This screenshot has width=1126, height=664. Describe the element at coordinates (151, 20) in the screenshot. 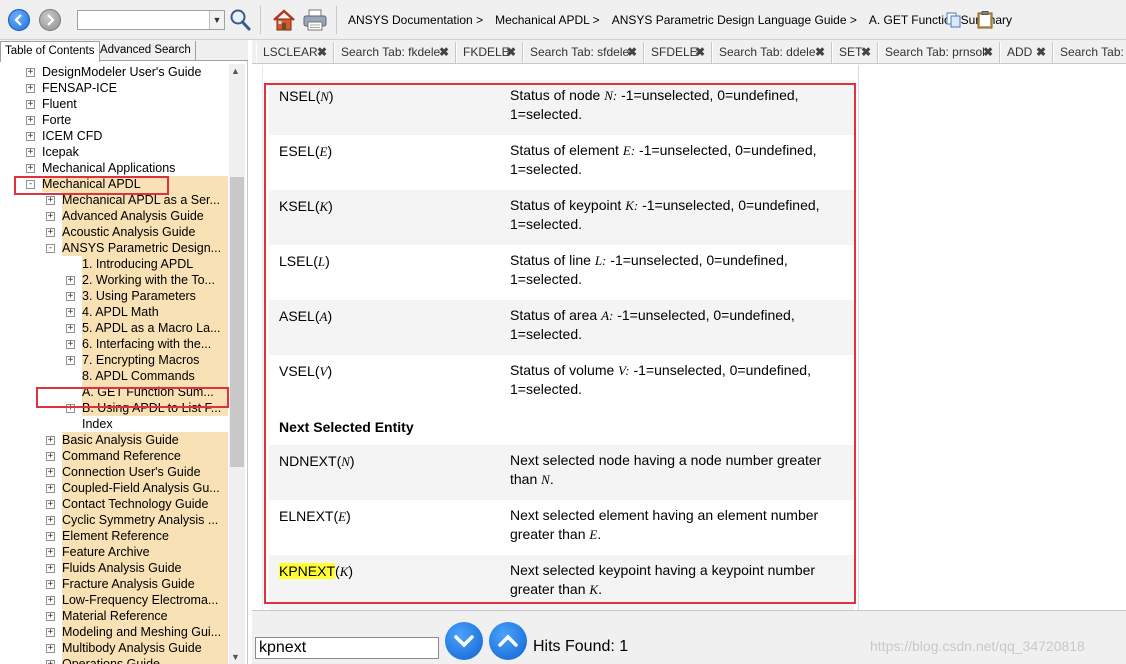

I see `search-combo-input: ▼` at that location.